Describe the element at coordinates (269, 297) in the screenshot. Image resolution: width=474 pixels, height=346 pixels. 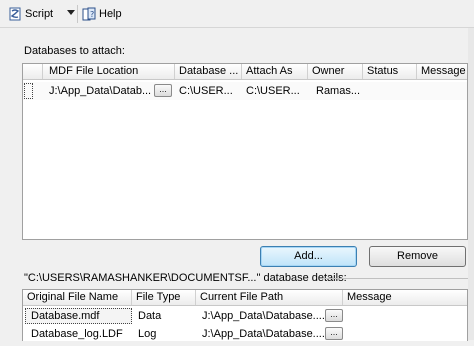
I see `column-header-current-file-path: Current File Path` at that location.